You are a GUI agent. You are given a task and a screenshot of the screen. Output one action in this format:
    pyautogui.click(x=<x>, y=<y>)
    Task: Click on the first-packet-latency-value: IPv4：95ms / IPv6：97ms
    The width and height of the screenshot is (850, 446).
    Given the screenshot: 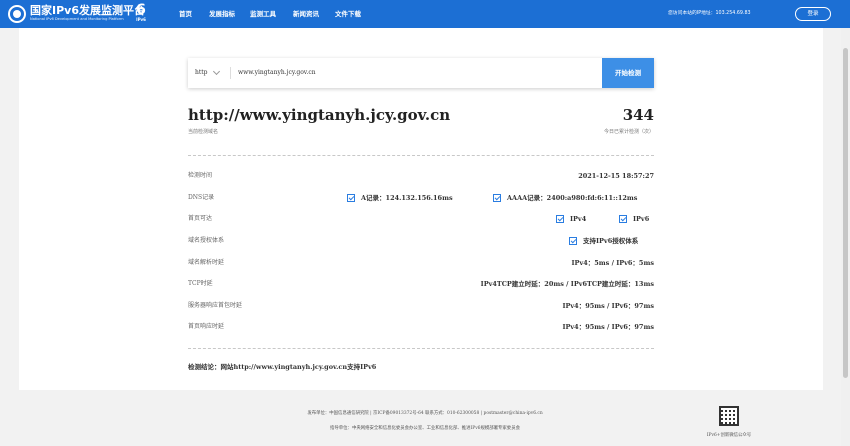 What is the action you would take?
    pyautogui.click(x=608, y=306)
    